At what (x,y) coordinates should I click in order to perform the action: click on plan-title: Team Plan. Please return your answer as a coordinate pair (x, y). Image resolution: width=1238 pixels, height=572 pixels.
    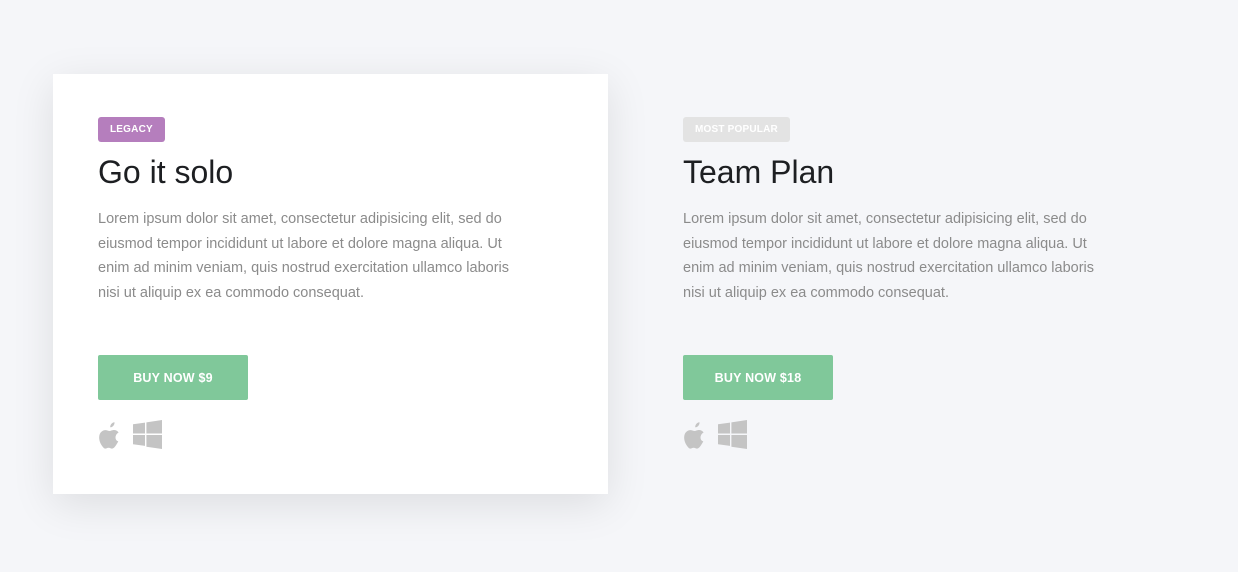
    Looking at the image, I should click on (759, 172).